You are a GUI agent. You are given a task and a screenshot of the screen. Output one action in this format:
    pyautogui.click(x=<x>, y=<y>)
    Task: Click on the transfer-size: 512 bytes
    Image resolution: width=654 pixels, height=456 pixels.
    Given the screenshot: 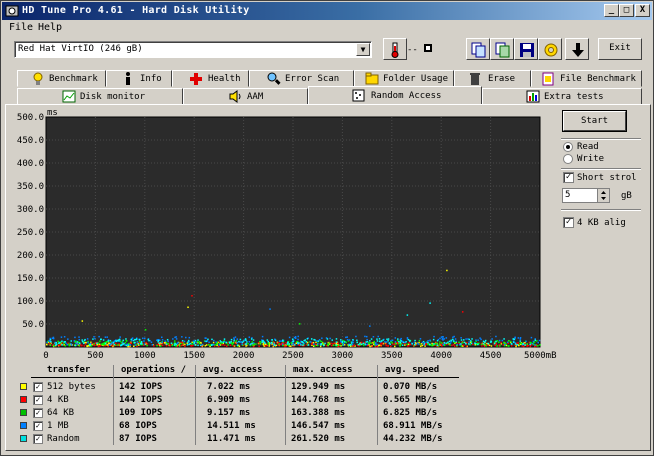 What is the action you would take?
    pyautogui.click(x=71, y=387)
    